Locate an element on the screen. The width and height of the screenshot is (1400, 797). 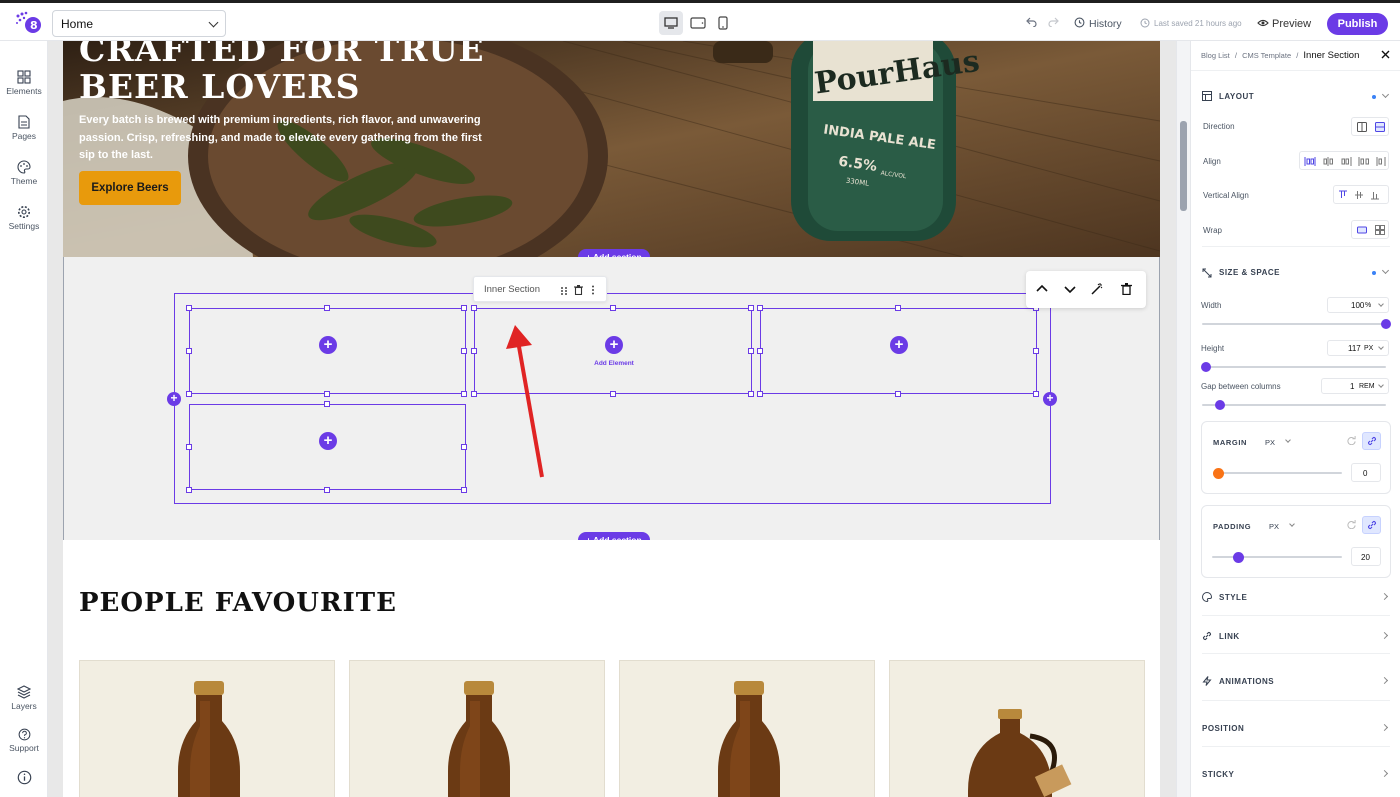
wrap-icon is located at coordinates (1380, 230).